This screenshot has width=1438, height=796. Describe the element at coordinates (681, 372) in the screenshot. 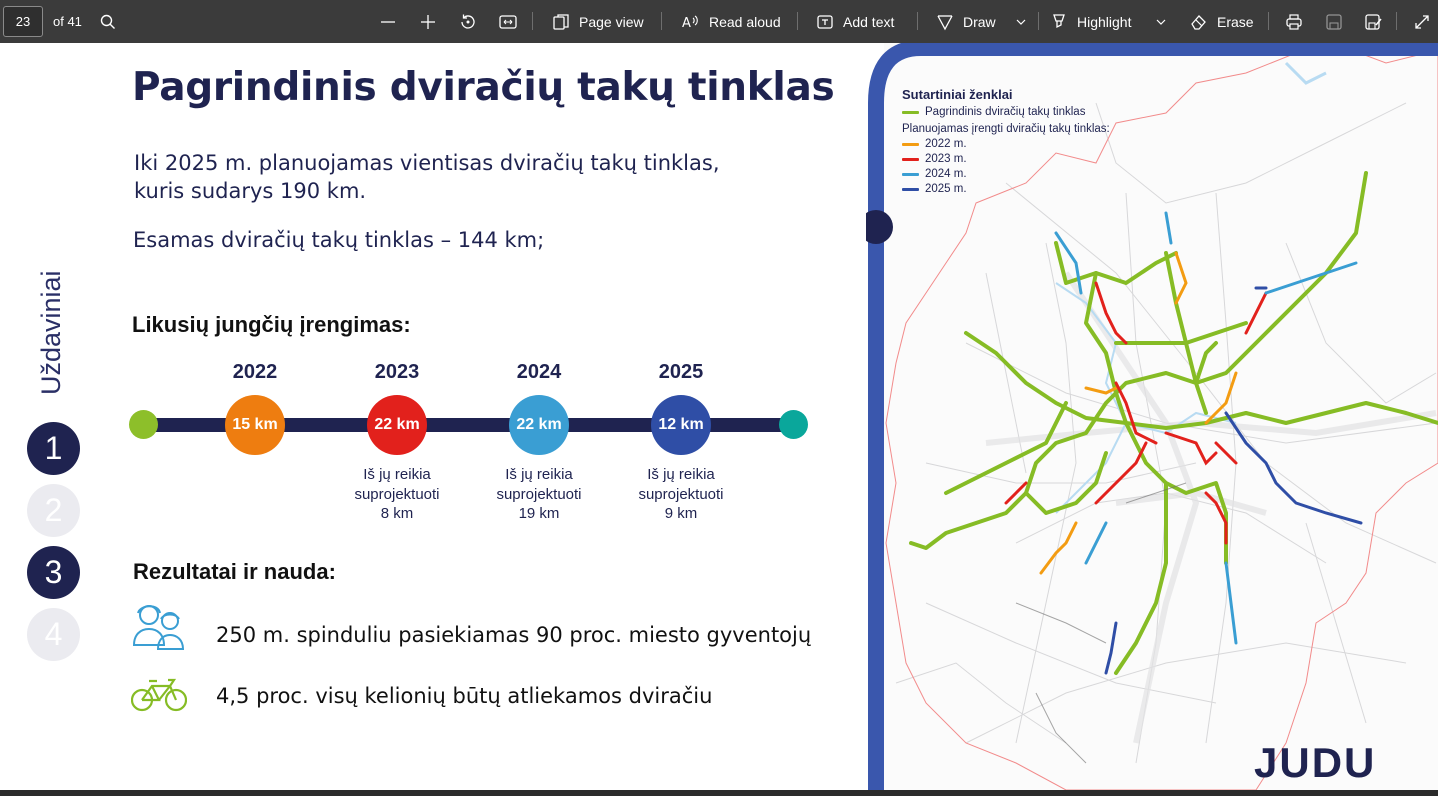

I see `timeline-year-2025: 2025` at that location.